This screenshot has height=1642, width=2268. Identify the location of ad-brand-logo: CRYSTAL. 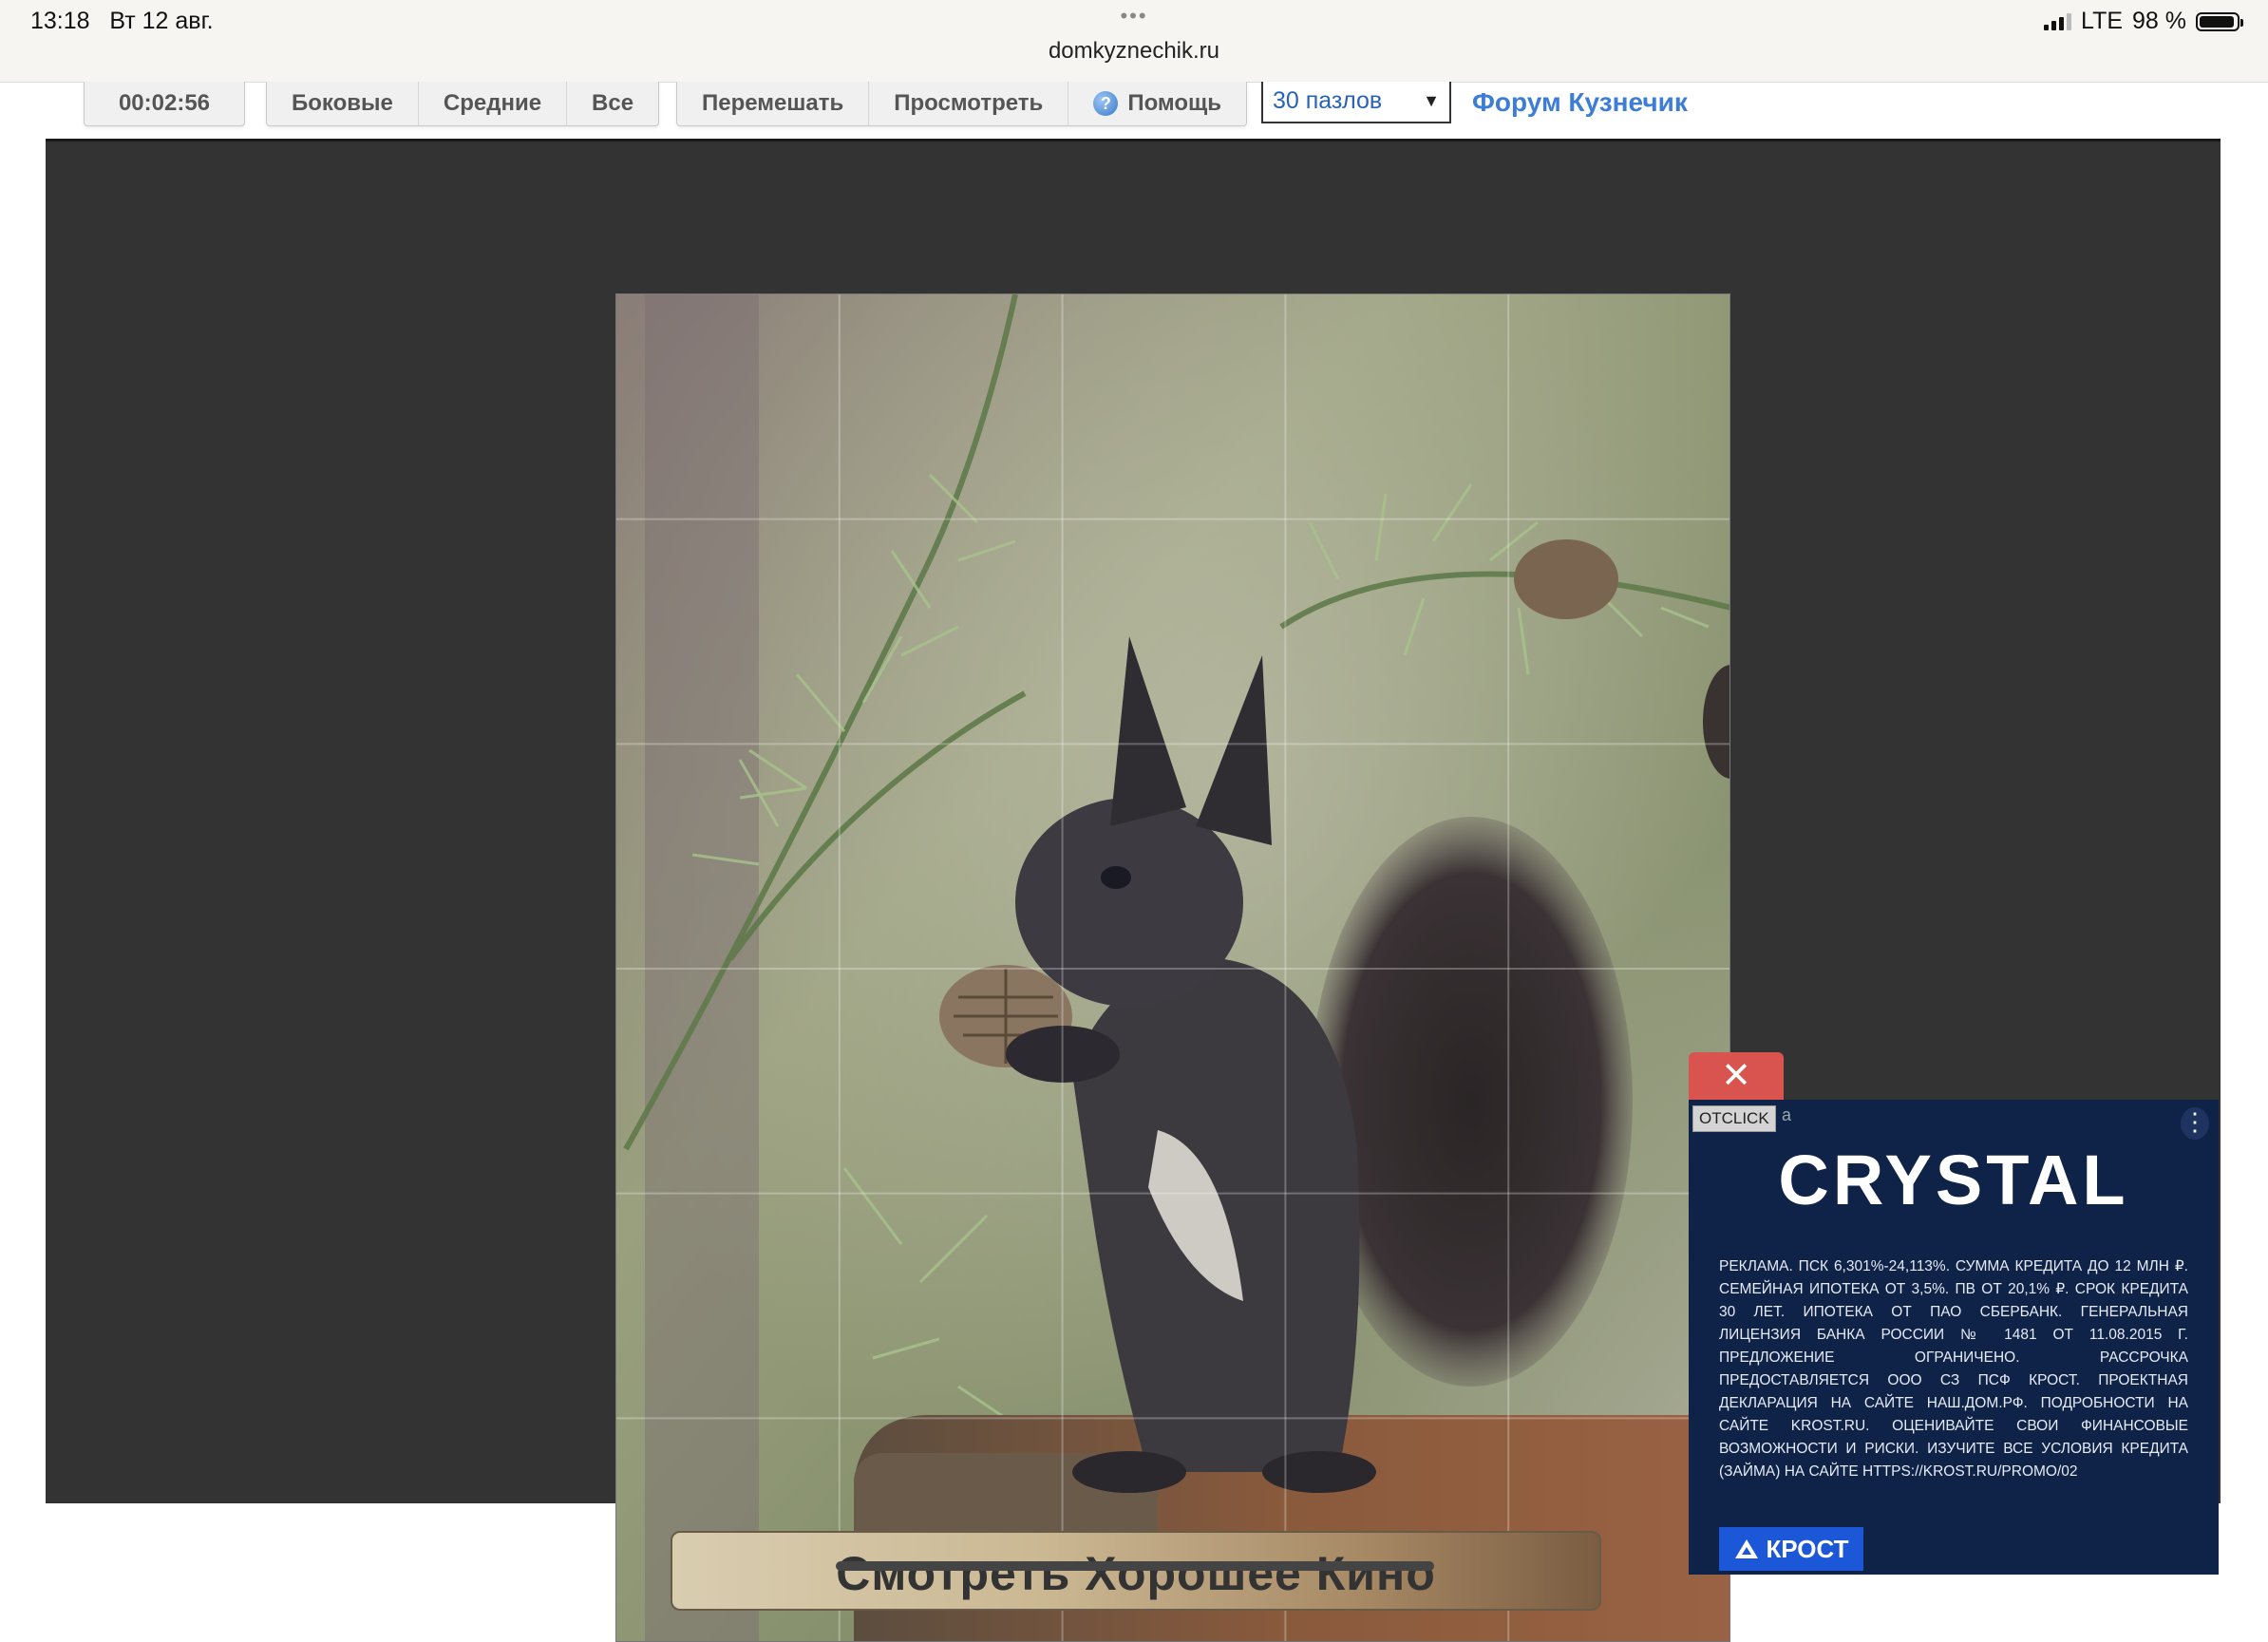
(1954, 1180).